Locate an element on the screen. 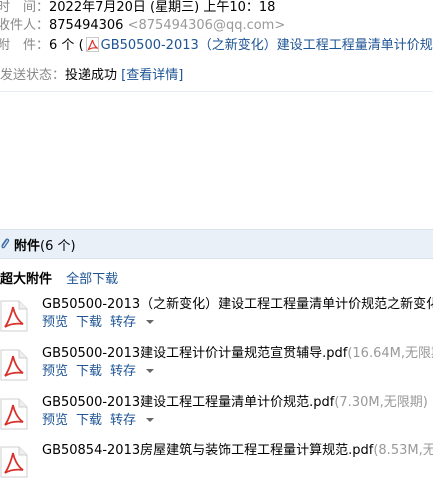 Image resolution: width=433 pixels, height=484 pixels. download-all-link: 全部下载 is located at coordinates (92, 279).